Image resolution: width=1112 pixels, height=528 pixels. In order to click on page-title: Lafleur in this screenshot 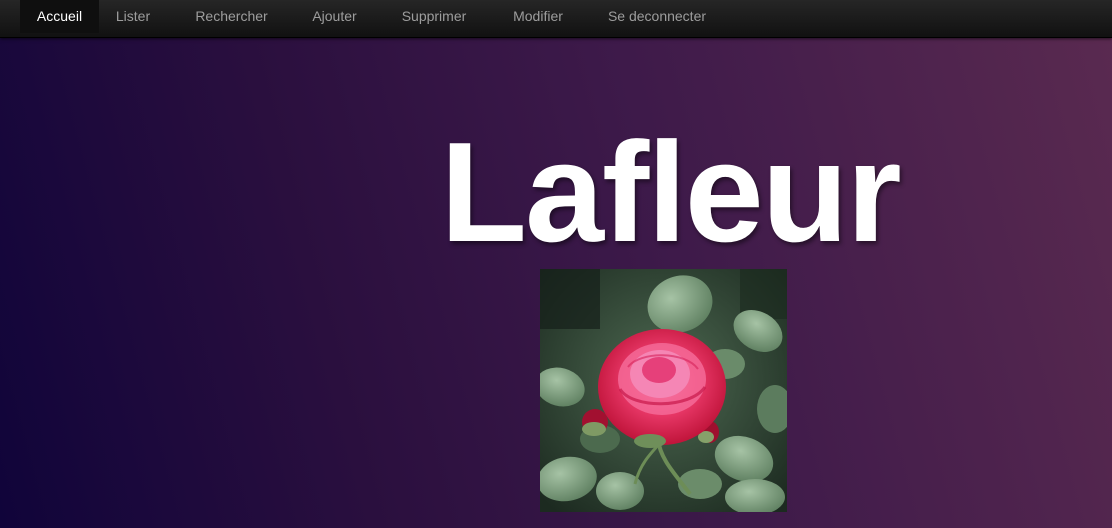, I will do `click(670, 192)`.